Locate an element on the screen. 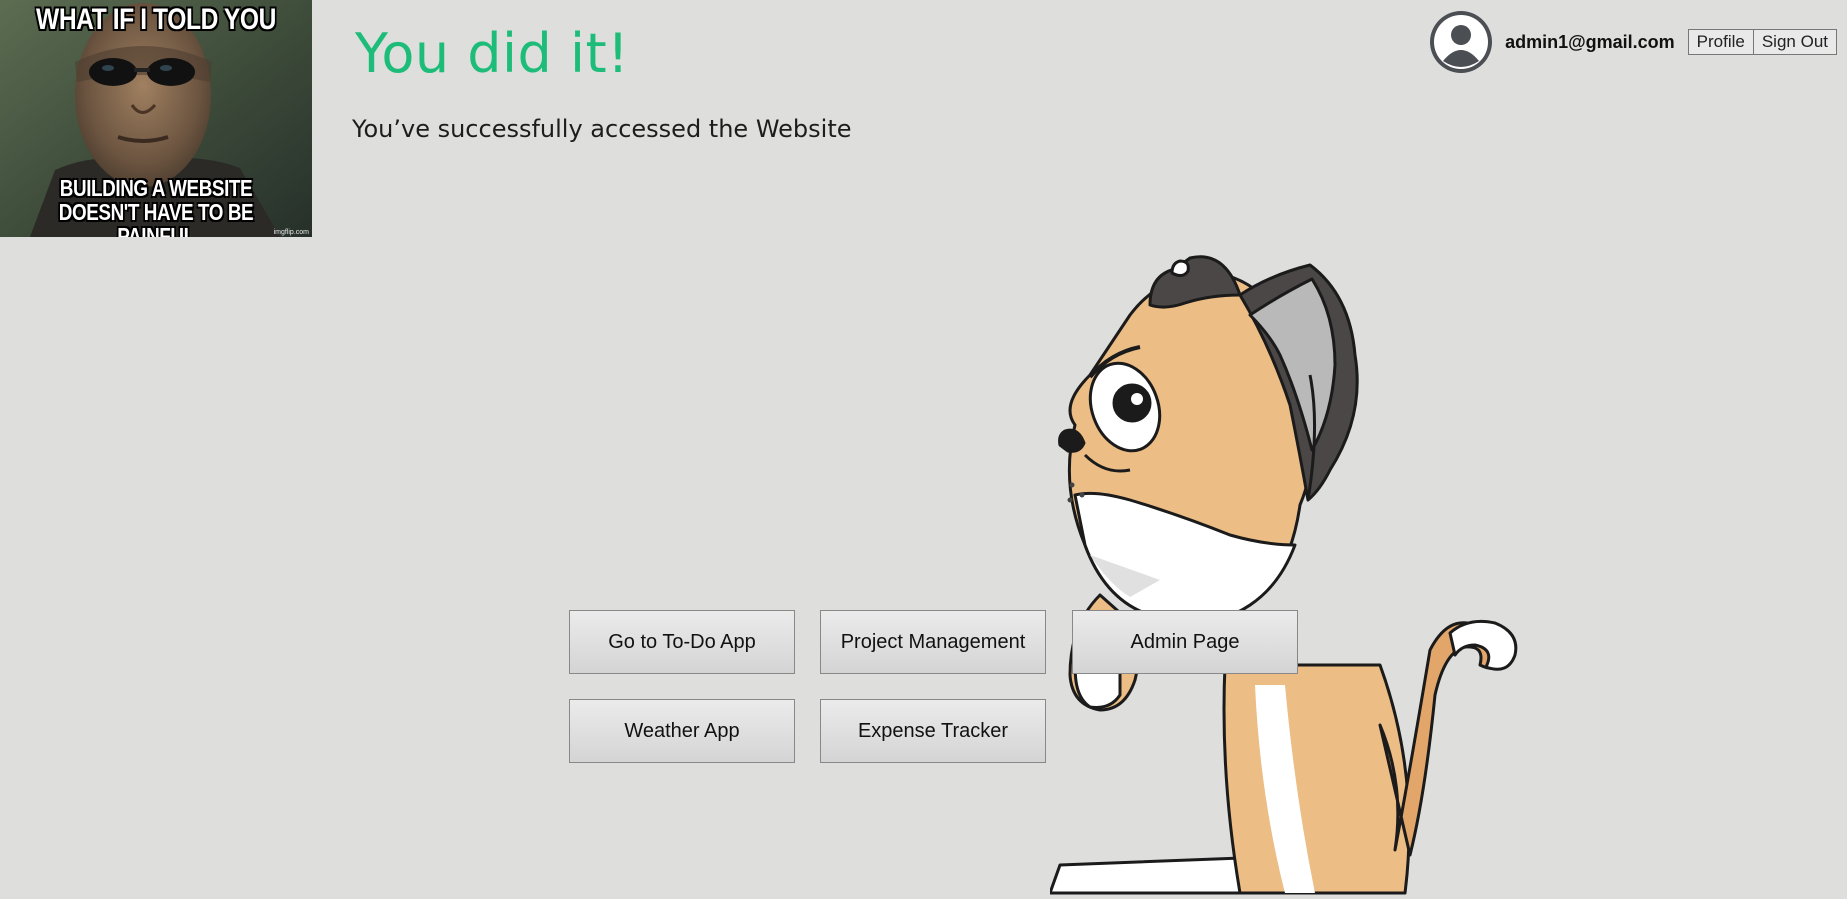 The image size is (1847, 899). project-management-button: Project Management is located at coordinates (933, 642).